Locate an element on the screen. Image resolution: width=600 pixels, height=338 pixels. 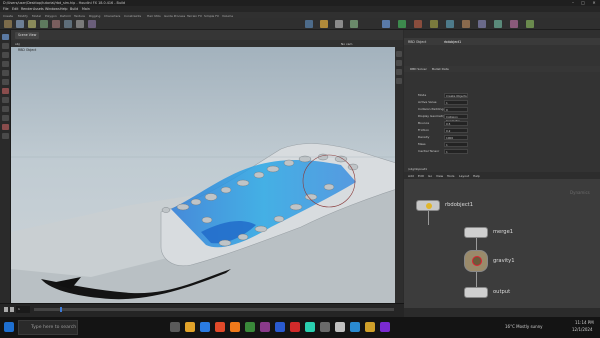
lighting-icon is located at coordinates (399, 81).